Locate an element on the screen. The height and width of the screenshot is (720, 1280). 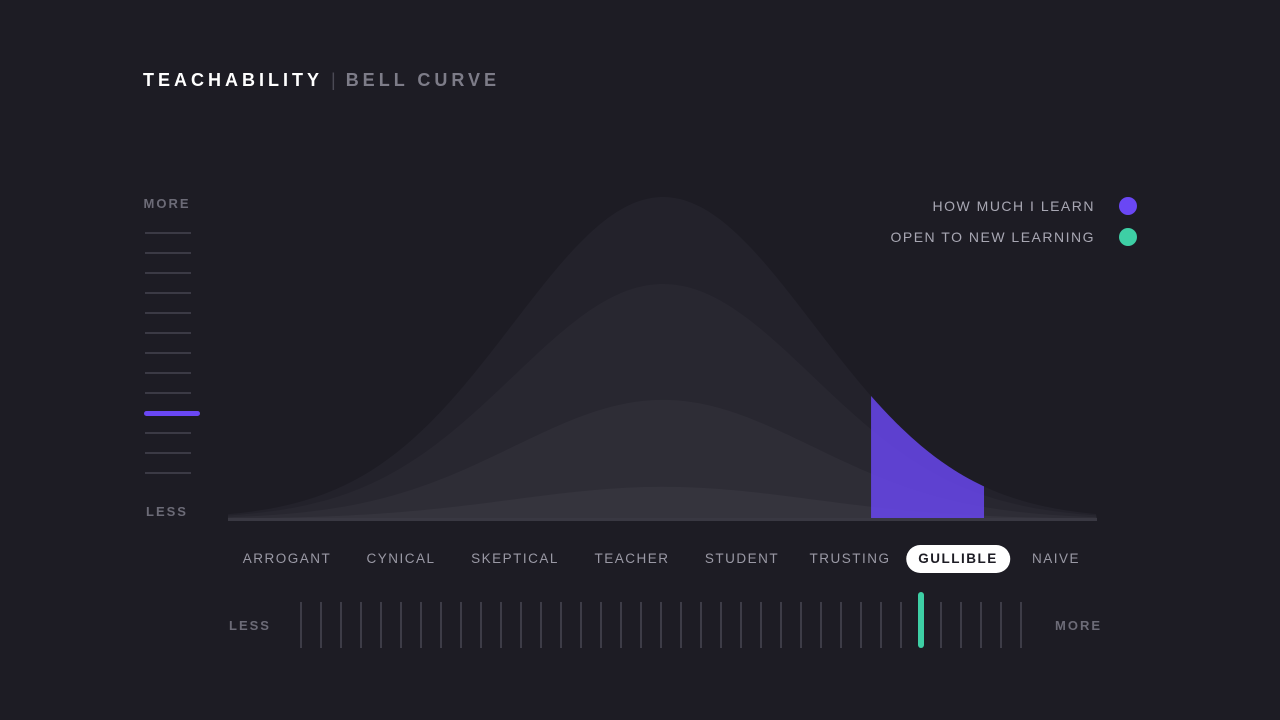
category-student: STUDENT is located at coordinates (742, 559).